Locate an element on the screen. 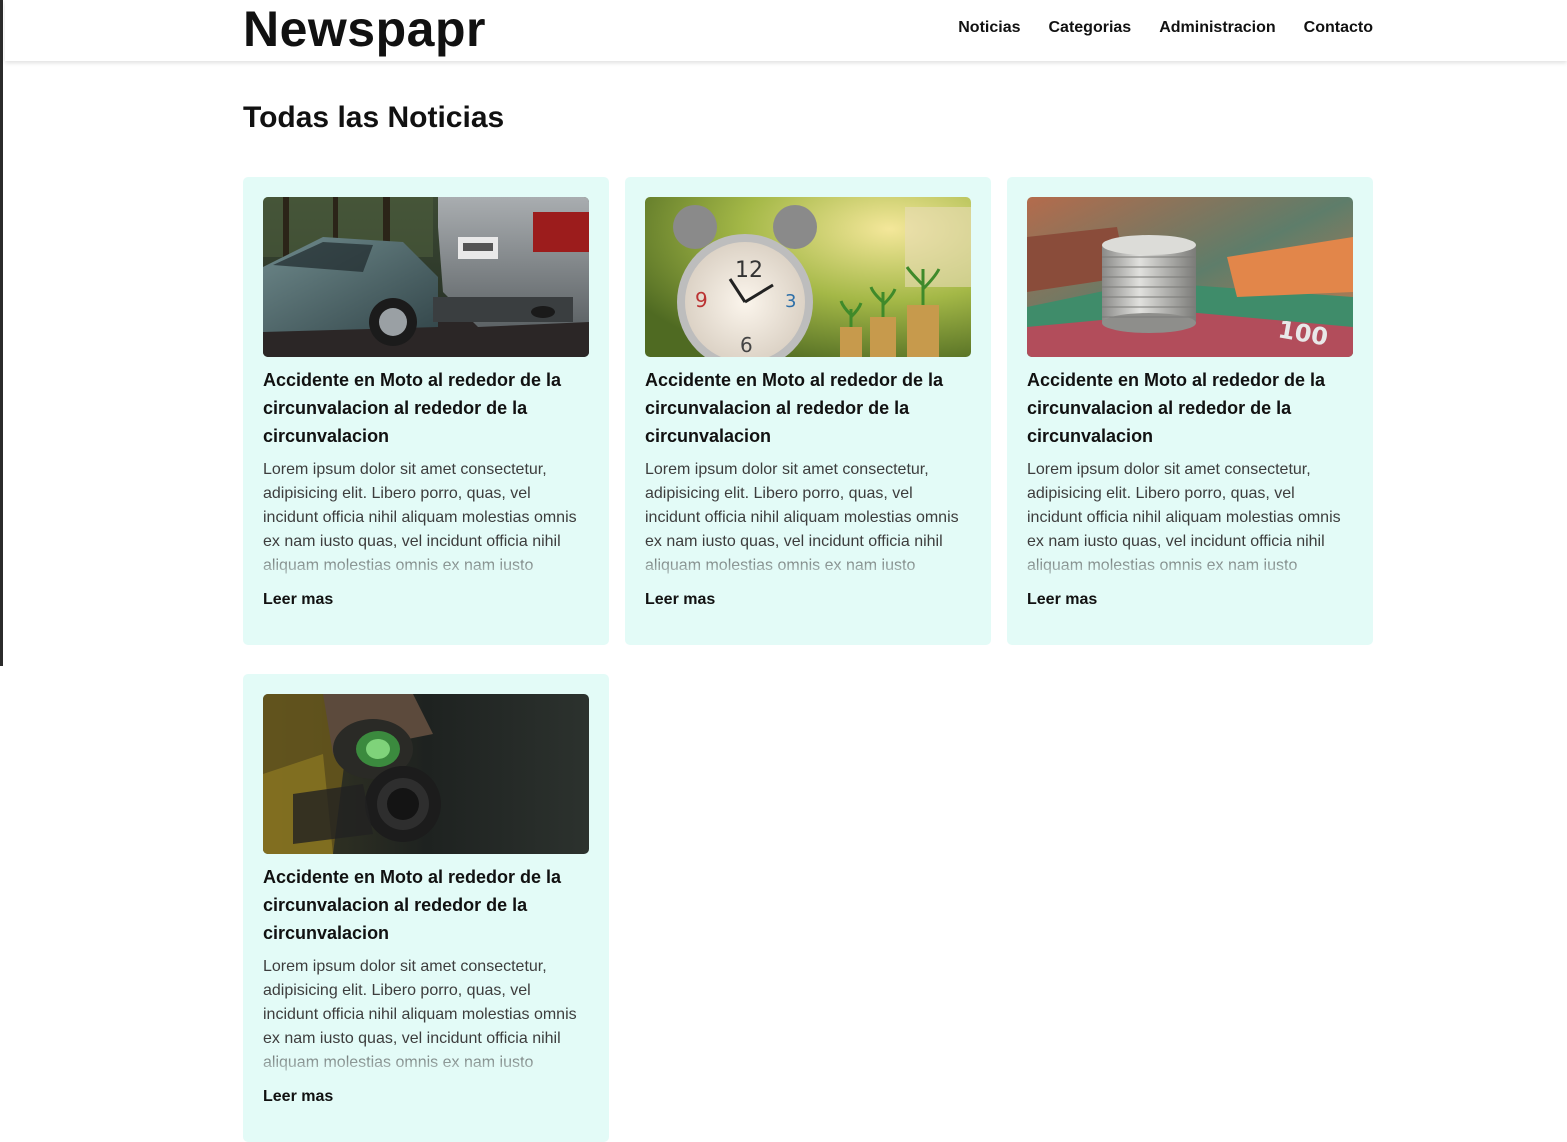 The image size is (1567, 1142). svg-text: 9 is located at coordinates (701, 300).